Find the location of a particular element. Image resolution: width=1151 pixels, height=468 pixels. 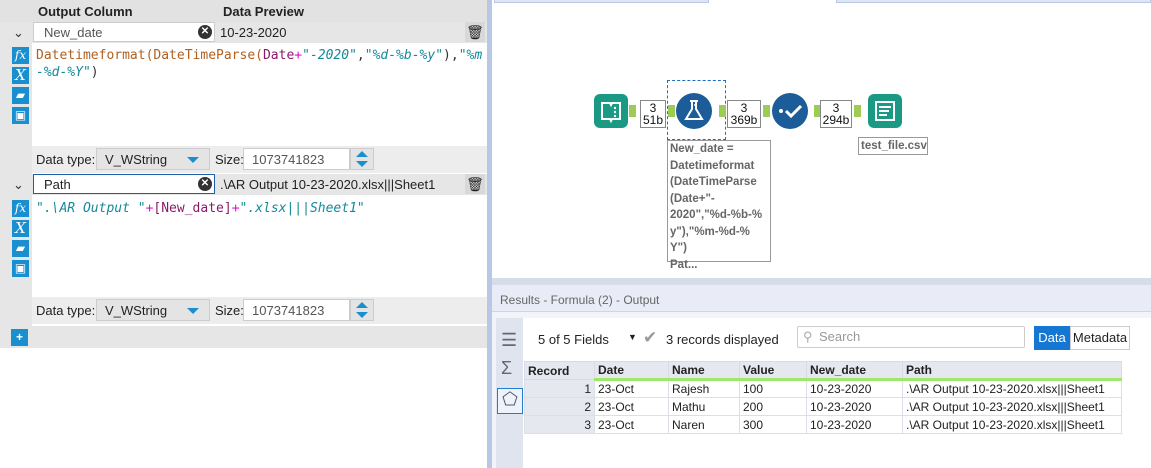

results-title-bar: Results - Formula (2) - Output is located at coordinates (821, 298).